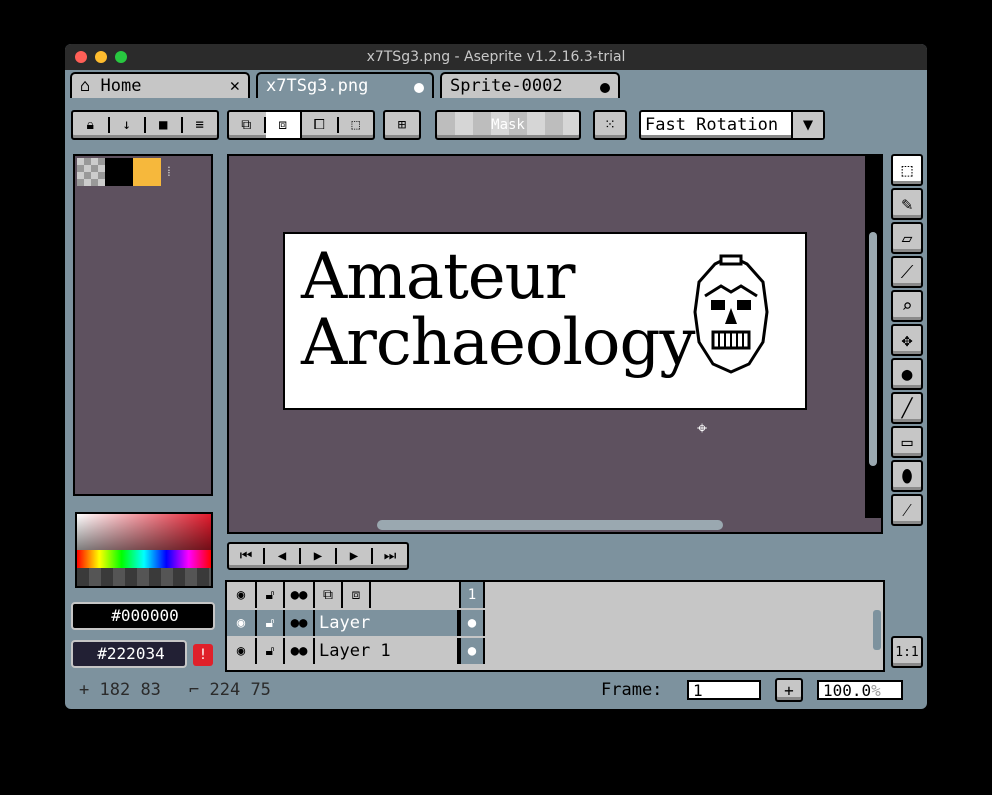 This screenshot has width=992, height=795. What do you see at coordinates (387, 651) in the screenshot?
I see `layer-name: Layer 1` at bounding box center [387, 651].